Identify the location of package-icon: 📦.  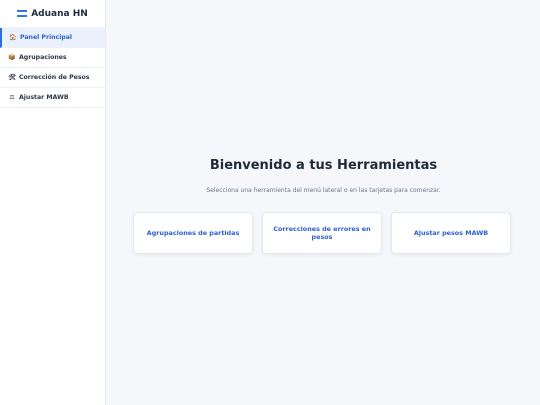
(12, 57).